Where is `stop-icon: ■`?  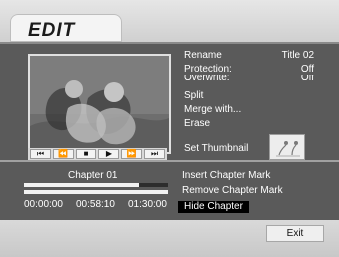
stop-icon: ■ is located at coordinates (86, 153).